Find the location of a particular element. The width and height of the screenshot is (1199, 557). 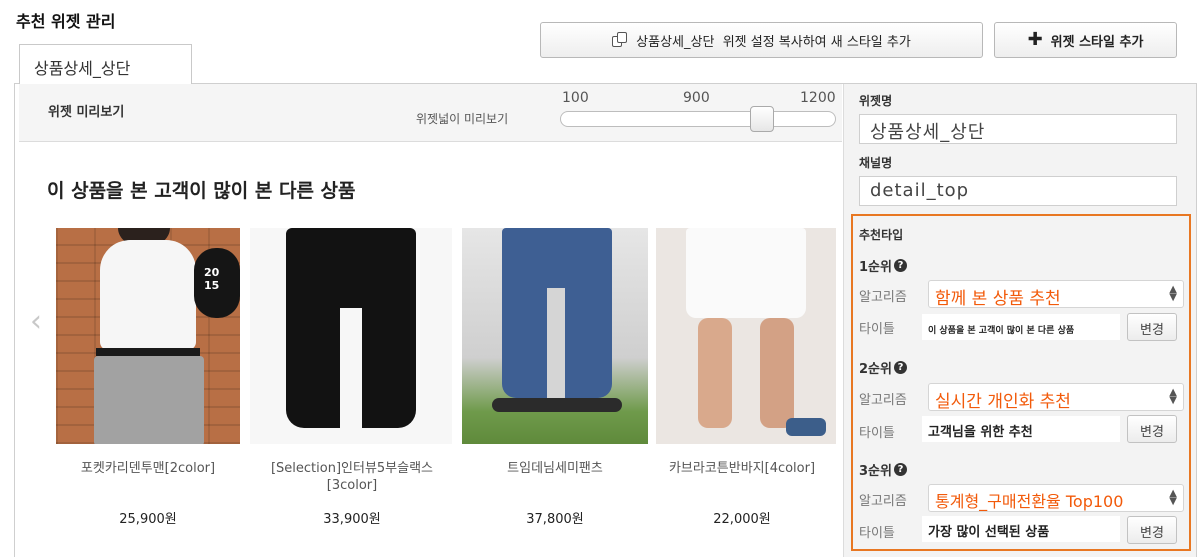

title-input-2: 고객님을 위한 추천 is located at coordinates (1021, 429).